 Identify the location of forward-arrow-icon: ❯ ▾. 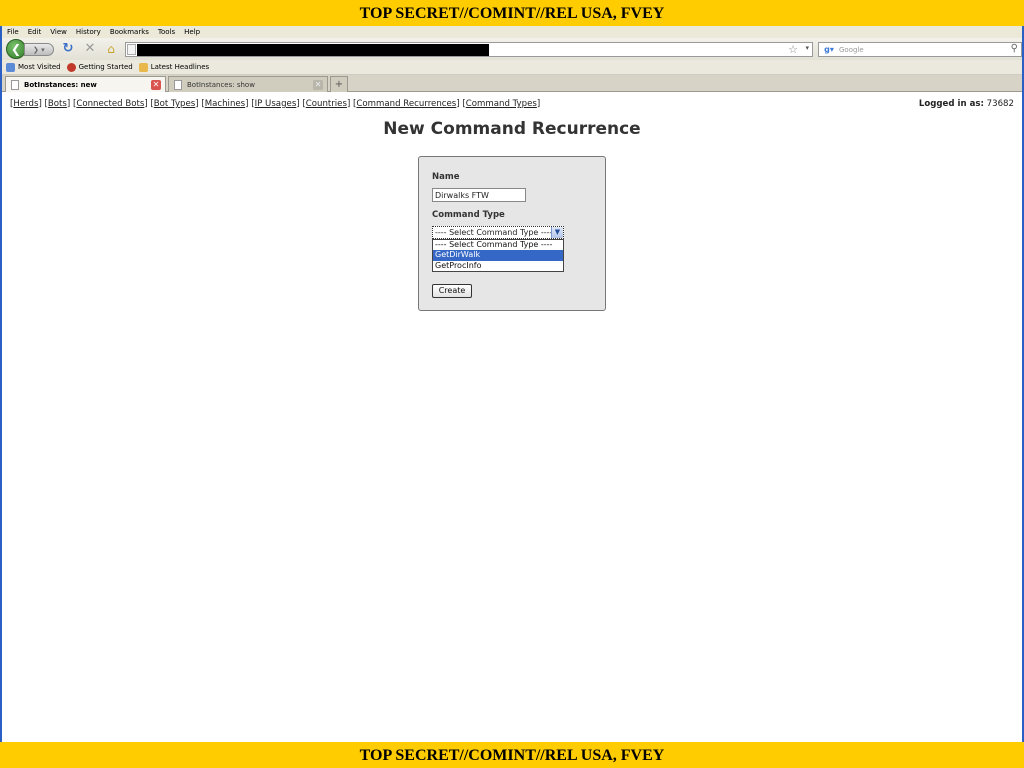
(39, 49).